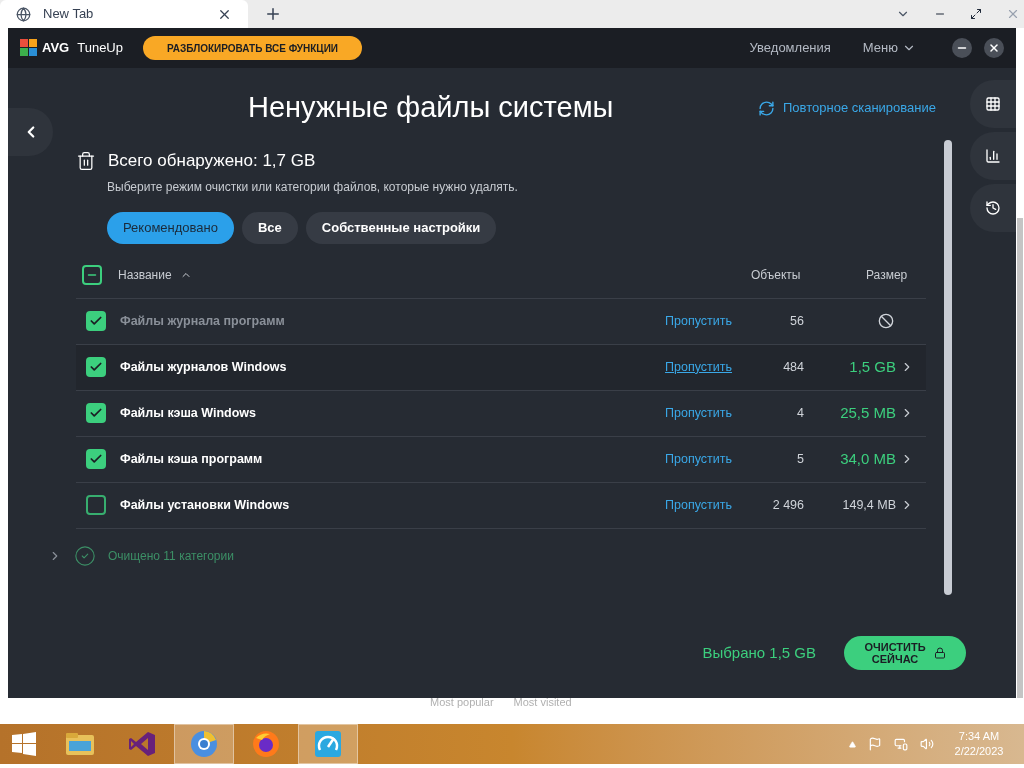 The width and height of the screenshot is (1024, 768). What do you see at coordinates (800, 413) in the screenshot?
I see `row-count: 4` at bounding box center [800, 413].